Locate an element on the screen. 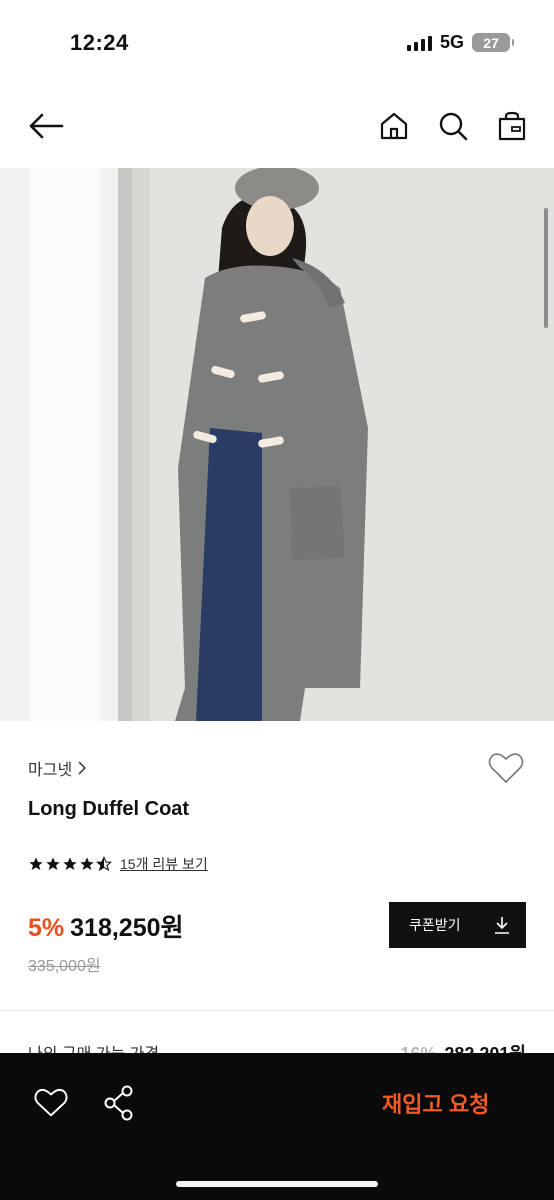  bottom-wishlist-button is located at coordinates (51, 1104).